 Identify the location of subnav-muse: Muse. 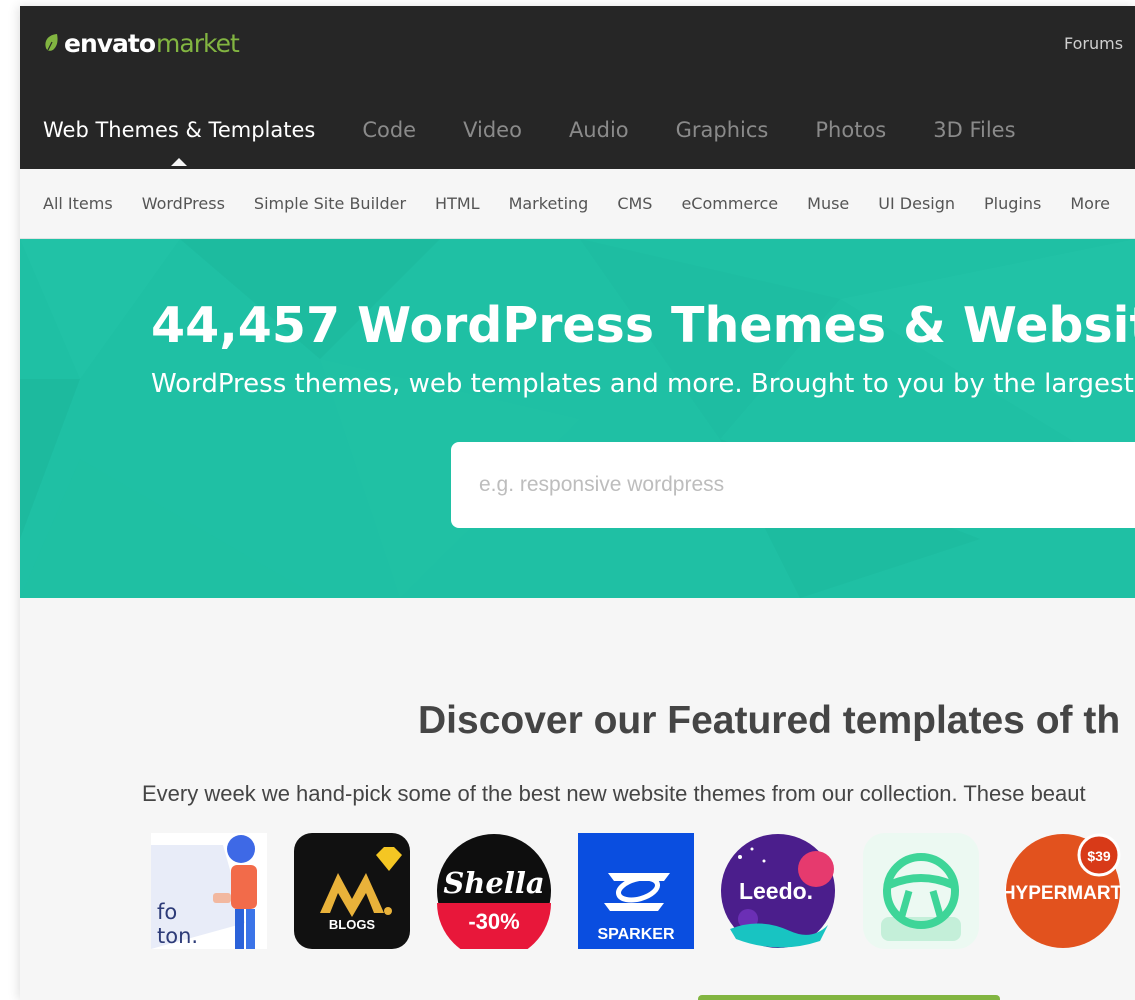
(828, 203).